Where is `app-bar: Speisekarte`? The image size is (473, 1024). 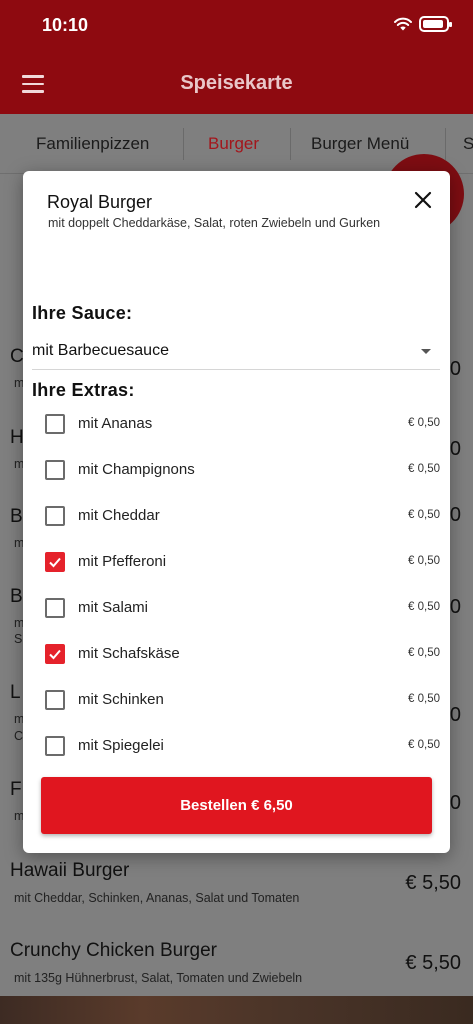 app-bar: Speisekarte is located at coordinates (236, 85).